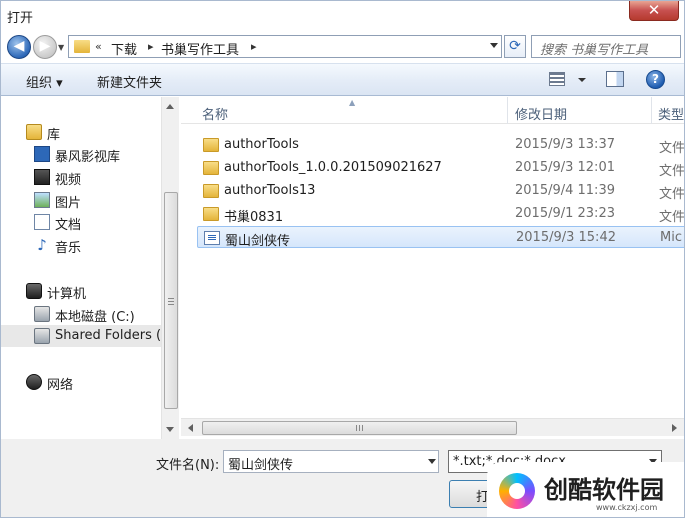 The height and width of the screenshot is (518, 685). What do you see at coordinates (582, 80) in the screenshot?
I see `view-dropdown-icon` at bounding box center [582, 80].